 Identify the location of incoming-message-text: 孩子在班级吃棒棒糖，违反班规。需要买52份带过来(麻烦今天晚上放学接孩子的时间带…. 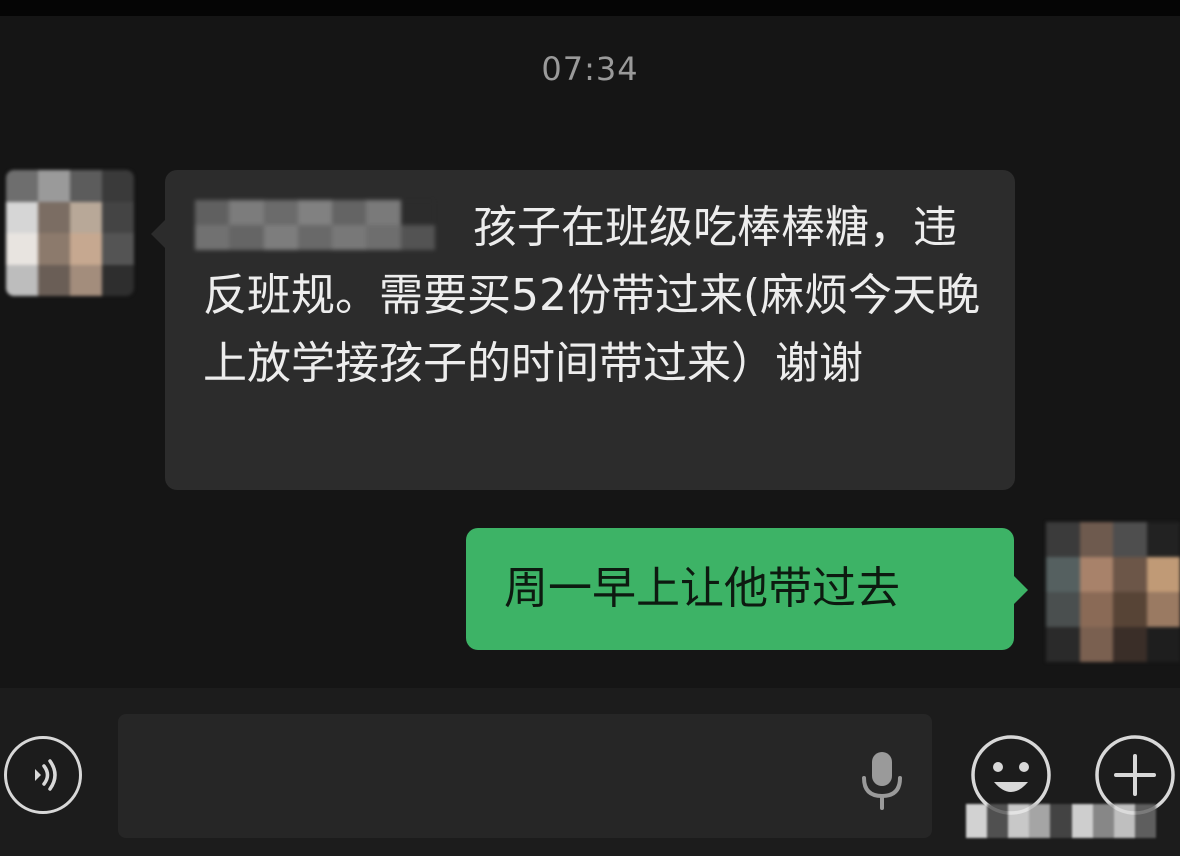
(592, 295).